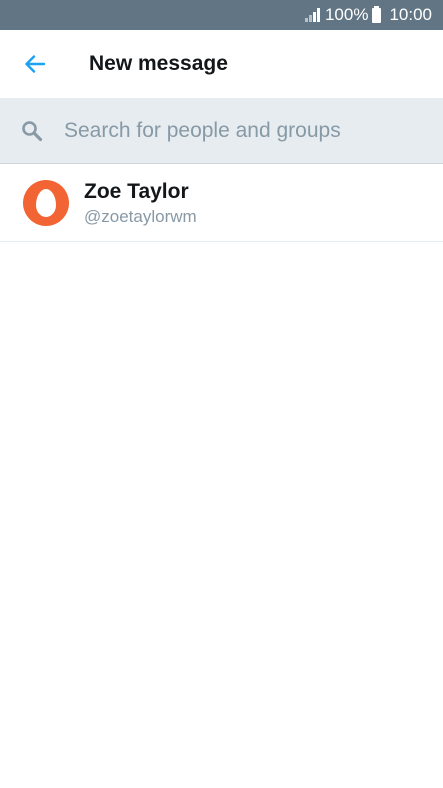 The image size is (443, 788). I want to click on arrow-left-icon, so click(35, 64).